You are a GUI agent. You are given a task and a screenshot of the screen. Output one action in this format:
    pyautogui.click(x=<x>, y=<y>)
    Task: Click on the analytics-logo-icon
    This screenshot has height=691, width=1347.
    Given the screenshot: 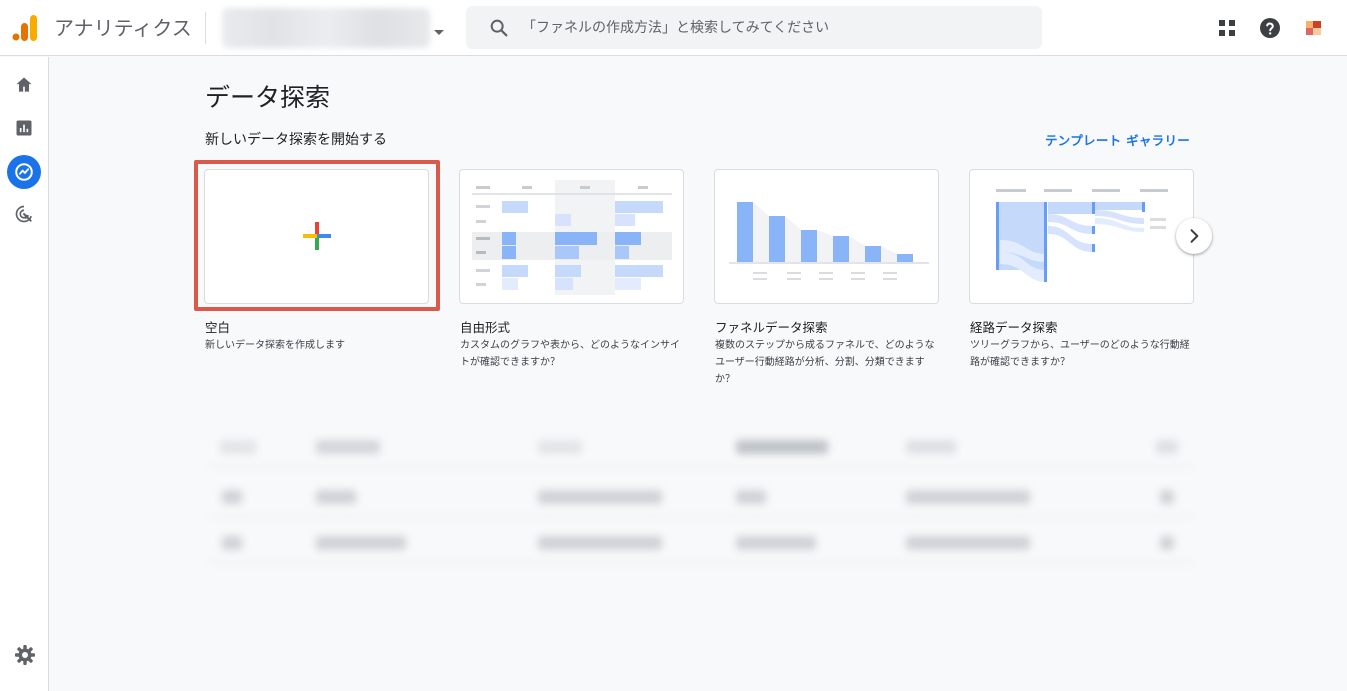 What is the action you would take?
    pyautogui.click(x=25, y=28)
    